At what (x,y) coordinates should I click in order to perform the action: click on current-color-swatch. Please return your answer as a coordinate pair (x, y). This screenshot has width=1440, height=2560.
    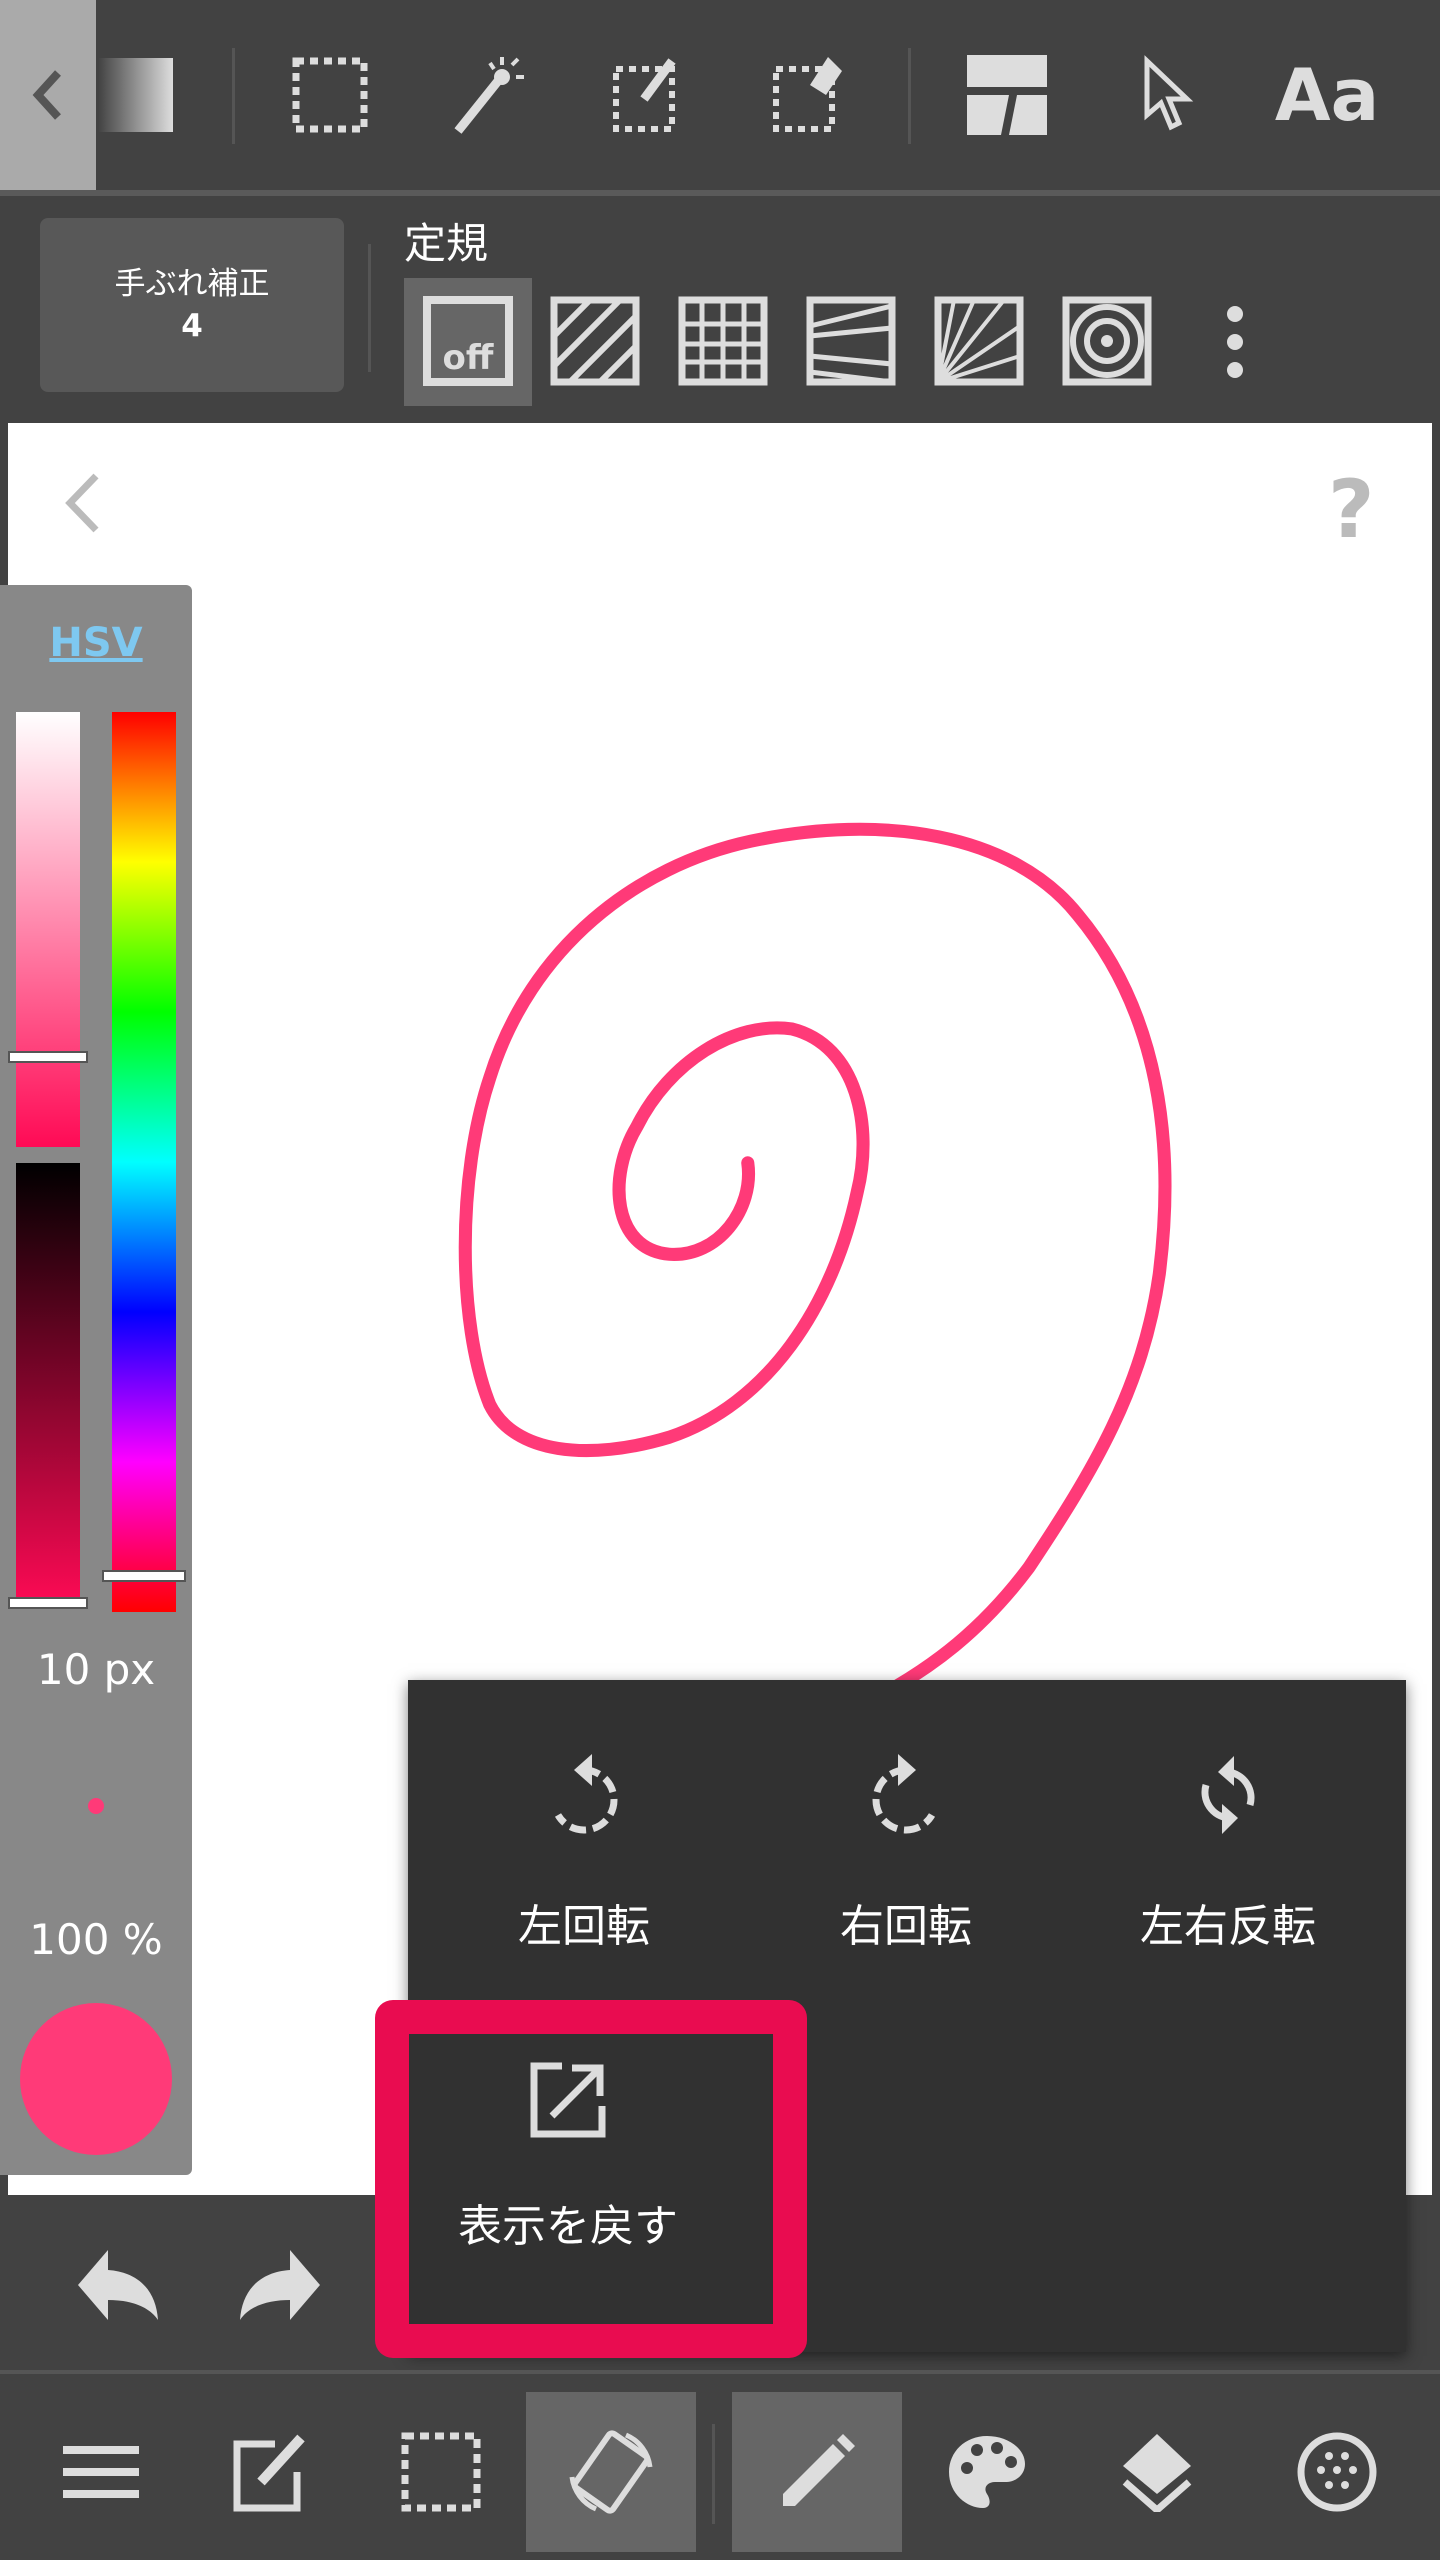
    Looking at the image, I should click on (96, 2079).